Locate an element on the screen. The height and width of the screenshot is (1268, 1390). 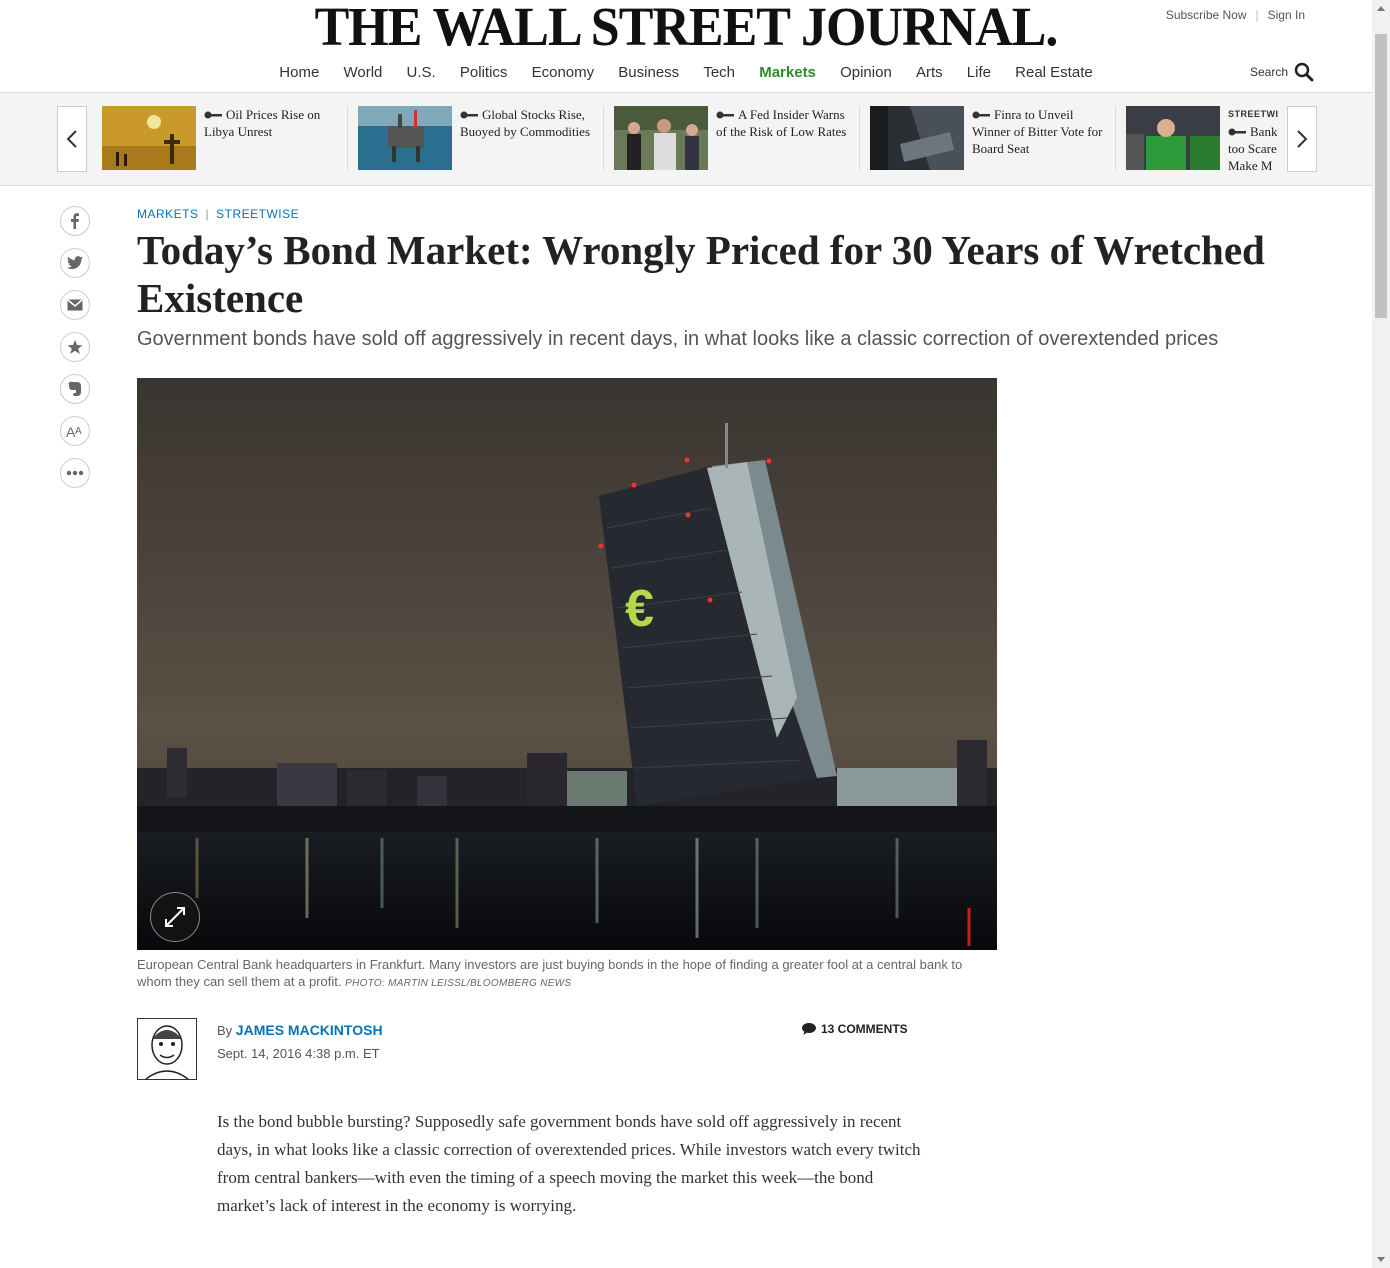
comments-link: 13 COMMENTS is located at coordinates (855, 1029).